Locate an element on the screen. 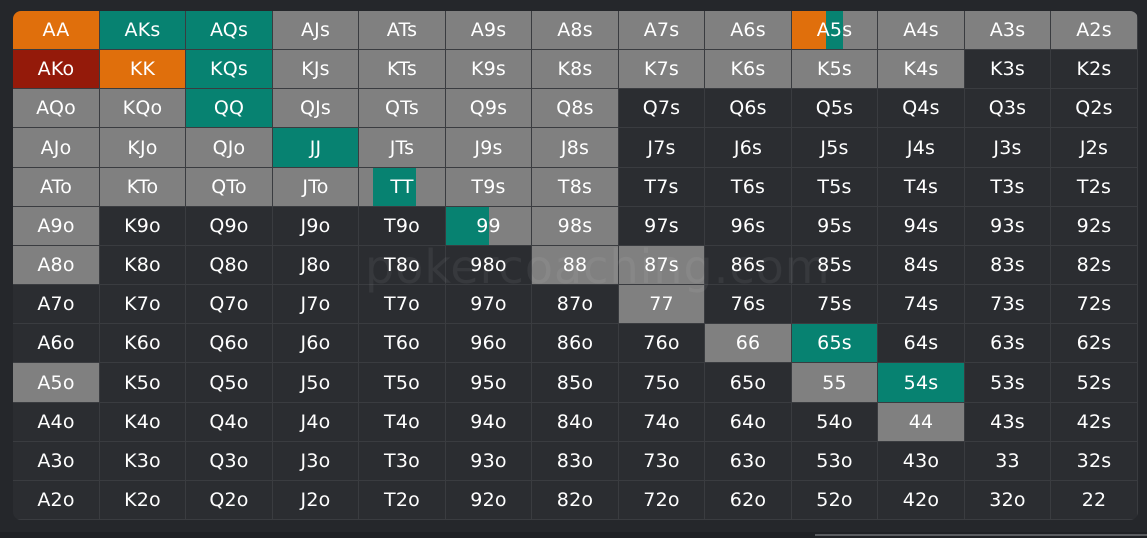 This screenshot has width=1147, height=538. hand-cell-k9s: K9s is located at coordinates (489, 69).